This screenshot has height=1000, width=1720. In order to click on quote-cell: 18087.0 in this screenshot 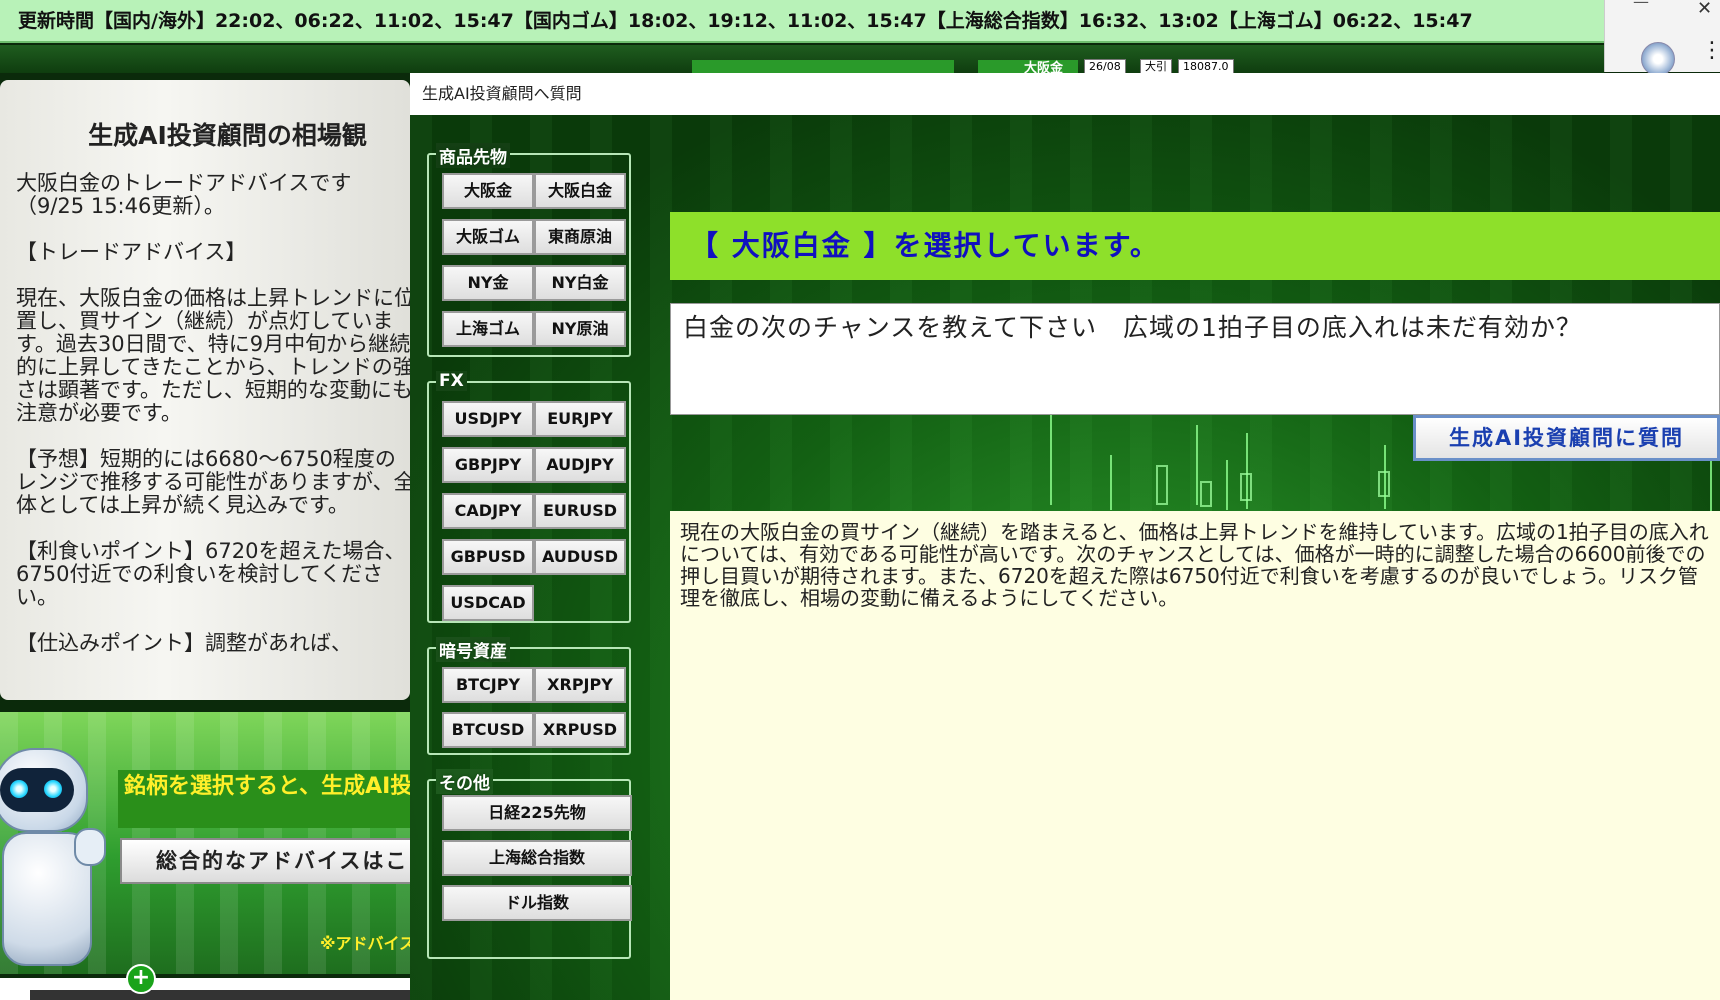, I will do `click(1206, 66)`.